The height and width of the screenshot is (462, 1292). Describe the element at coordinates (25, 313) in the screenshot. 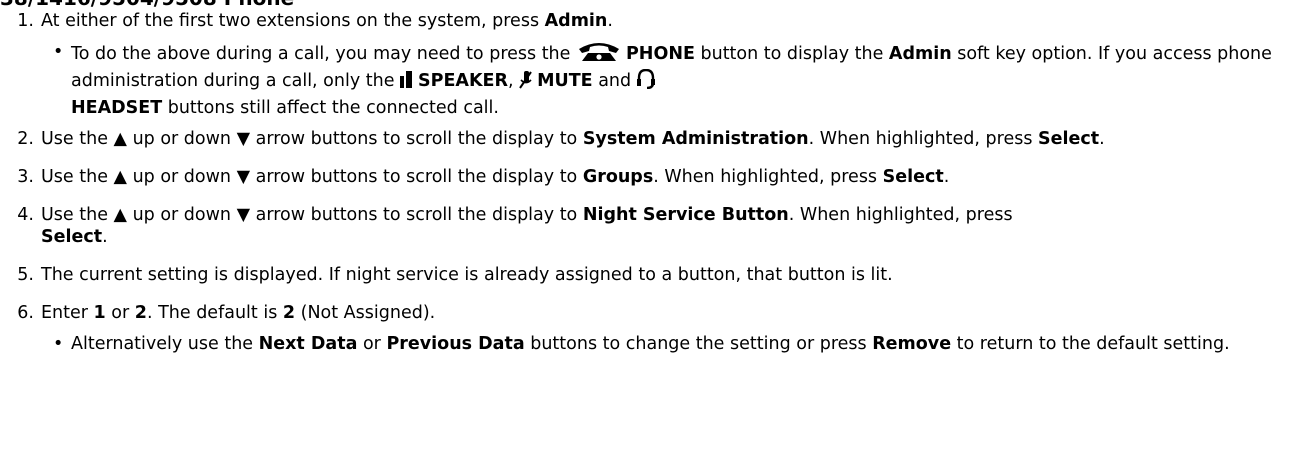

I see `step-number: 6.` at that location.